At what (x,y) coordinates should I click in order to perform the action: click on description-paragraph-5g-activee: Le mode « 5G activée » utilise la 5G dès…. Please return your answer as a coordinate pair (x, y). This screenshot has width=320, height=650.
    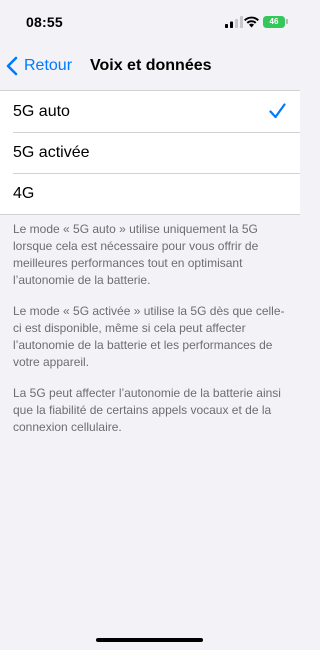
    Looking at the image, I should click on (149, 336).